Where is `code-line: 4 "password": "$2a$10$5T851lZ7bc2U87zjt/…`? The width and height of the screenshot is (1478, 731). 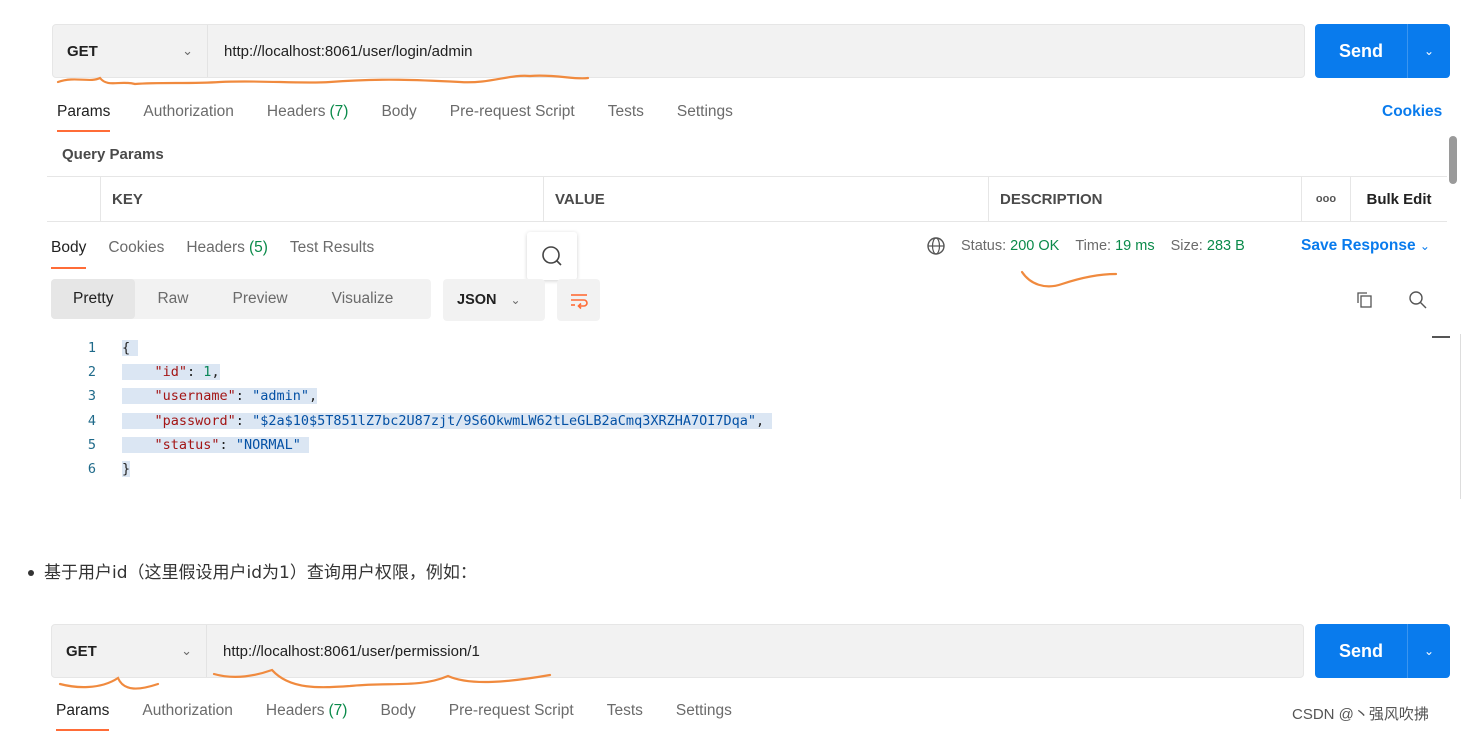 code-line: 4 "password": "$2a$10$5T851lZ7bc2U87zjt/… is located at coordinates (422, 421).